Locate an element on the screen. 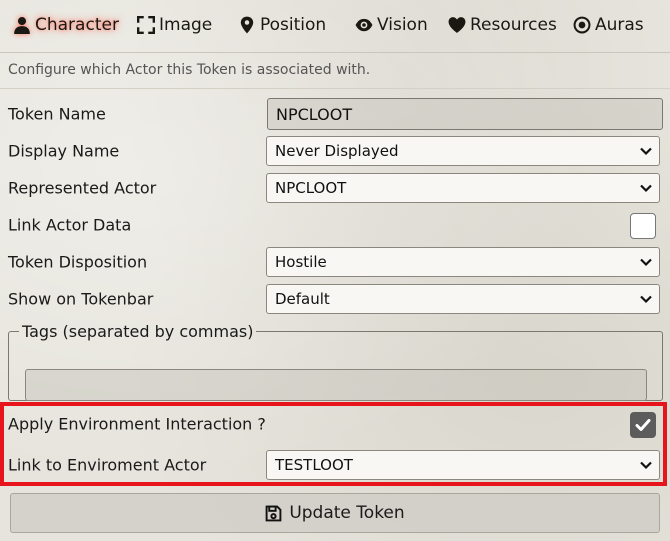 Image resolution: width=670 pixels, height=541 pixels. tab-vision: Vision is located at coordinates (391, 25).